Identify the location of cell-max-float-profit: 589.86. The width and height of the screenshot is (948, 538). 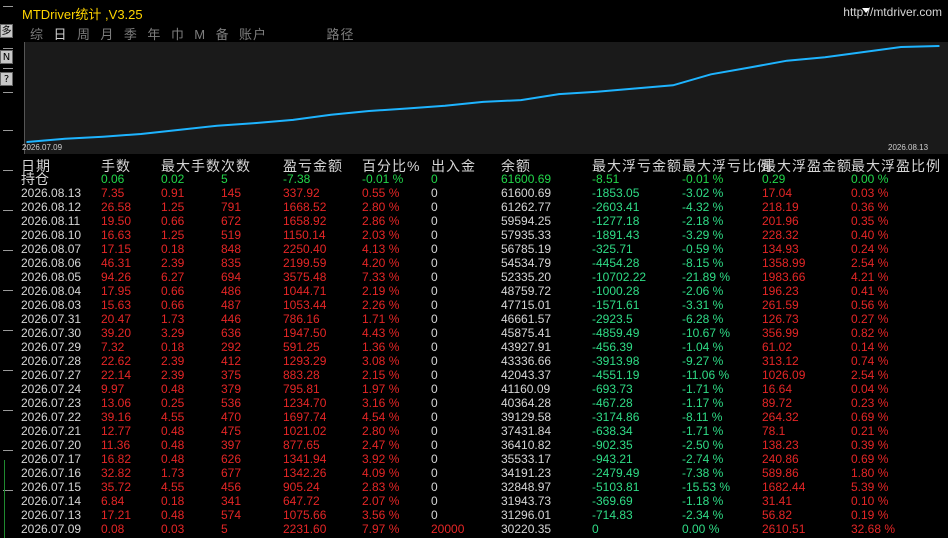
(780, 473).